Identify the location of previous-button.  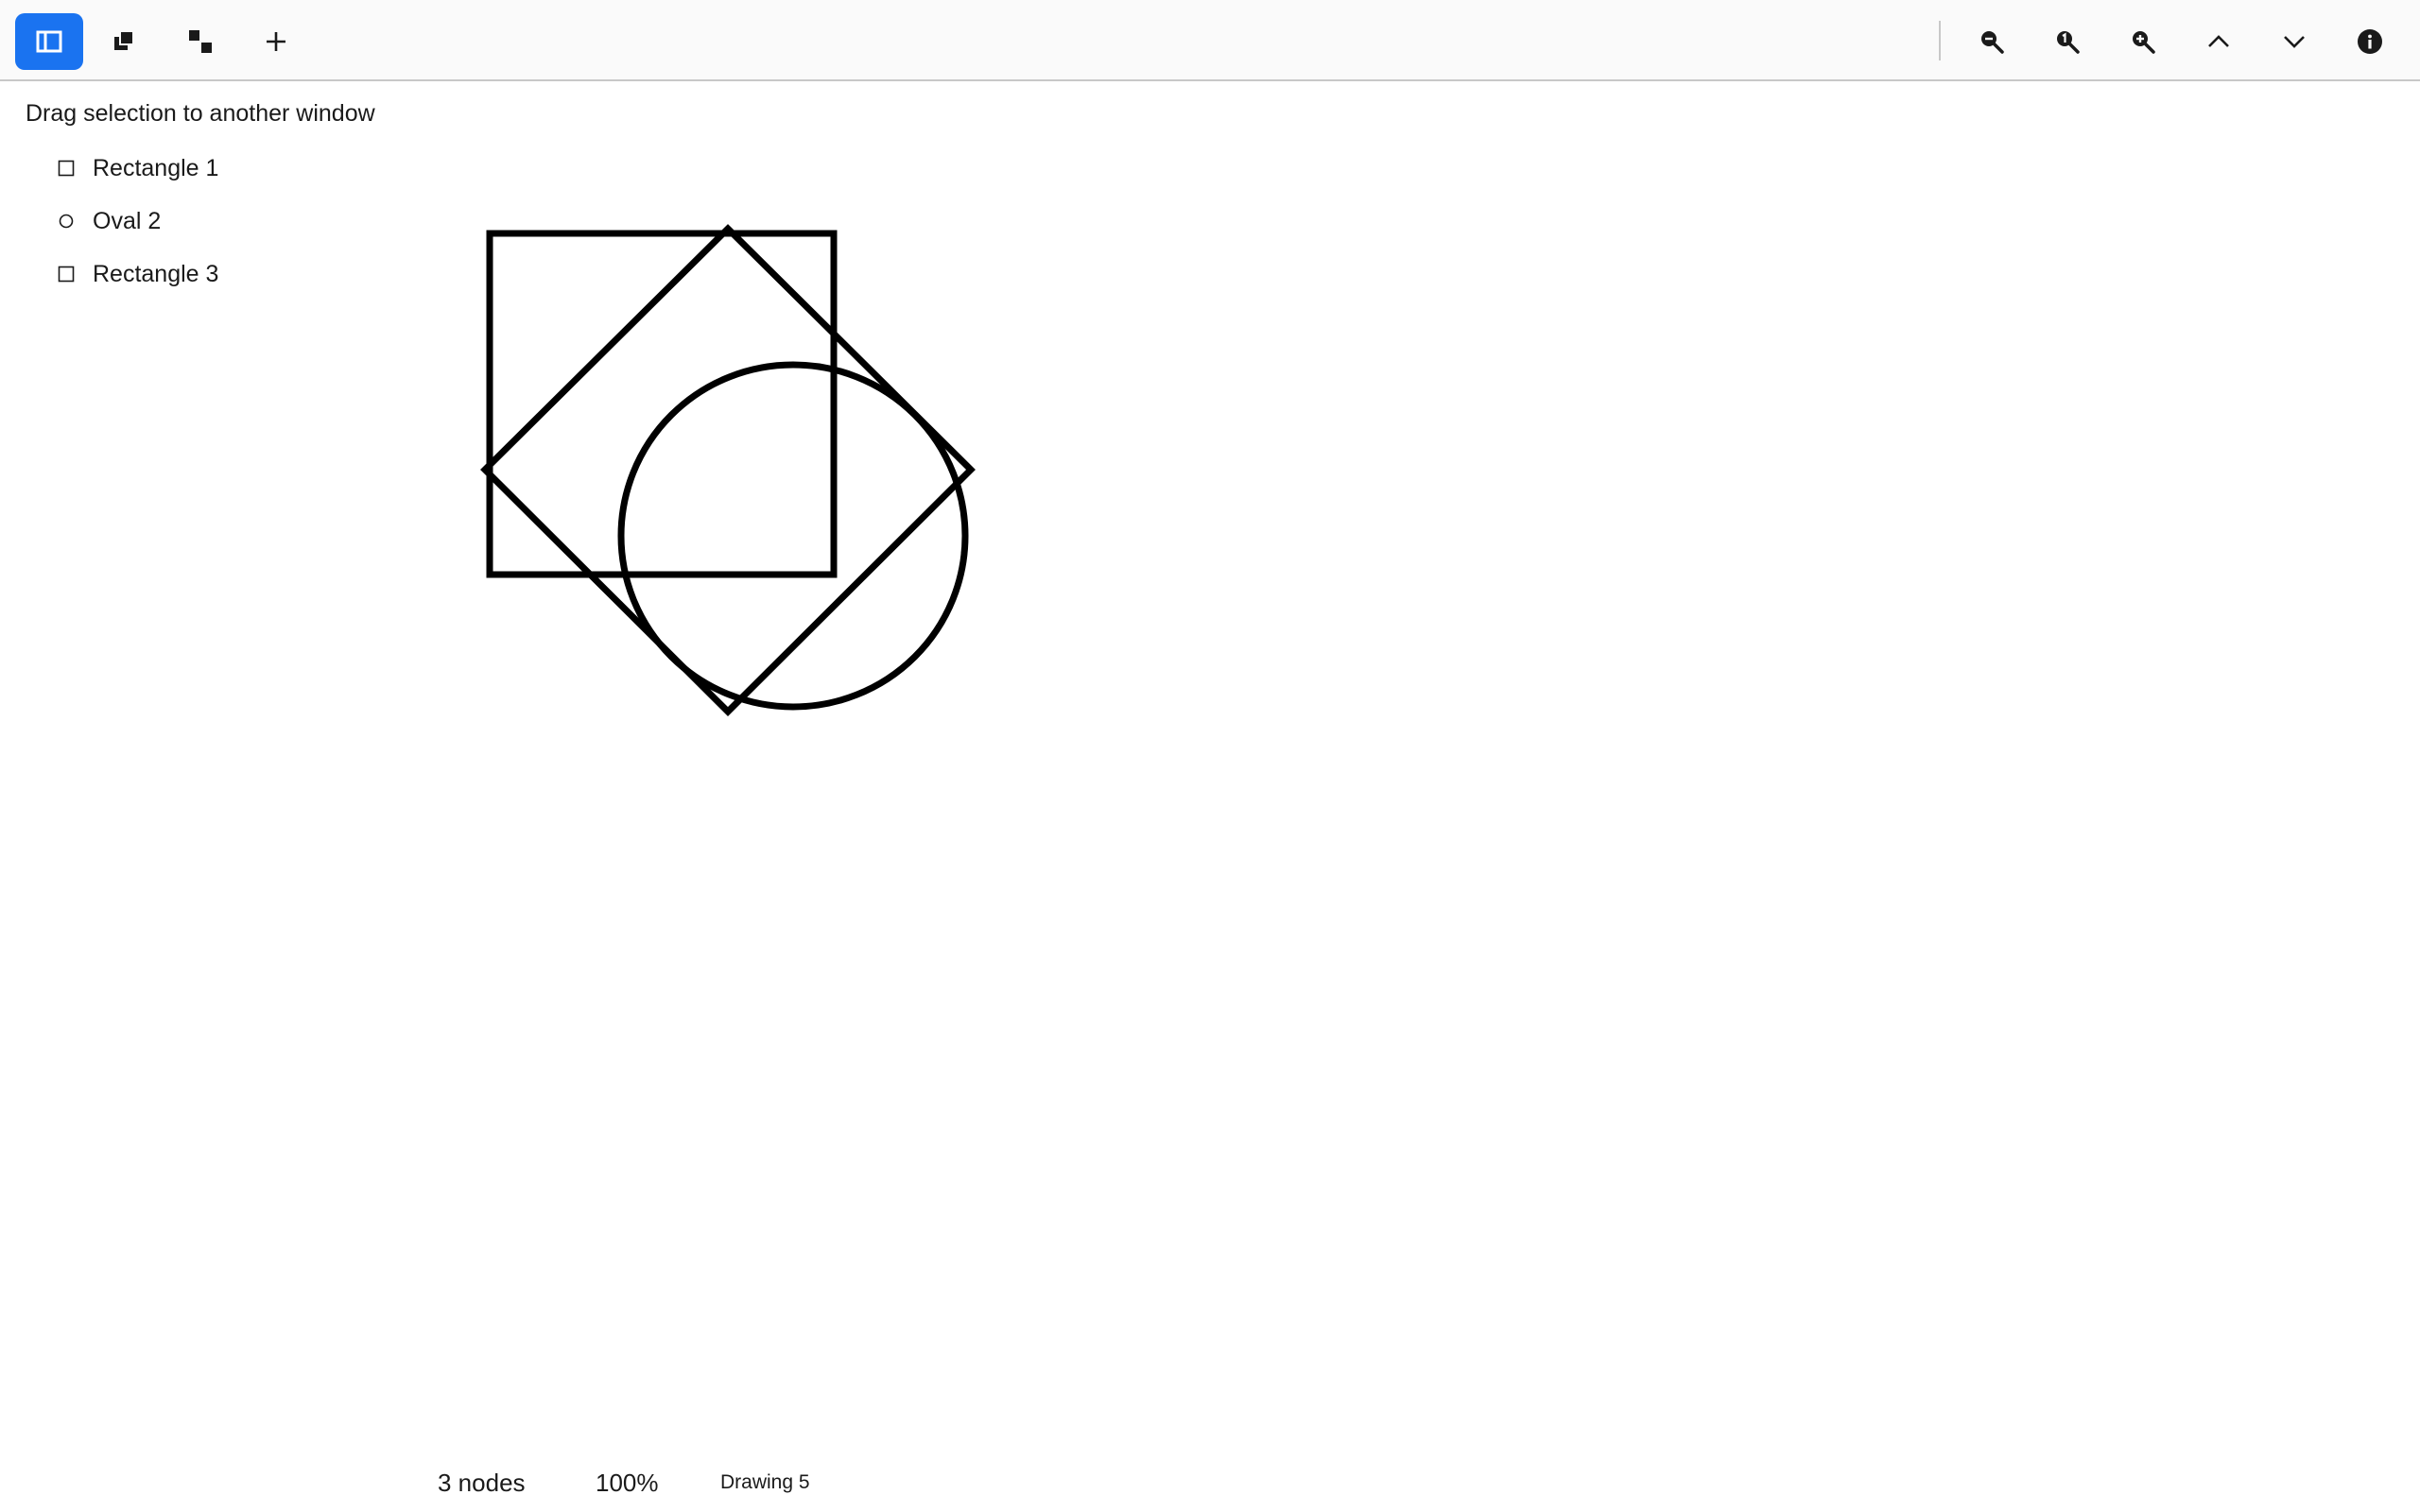
(2219, 41).